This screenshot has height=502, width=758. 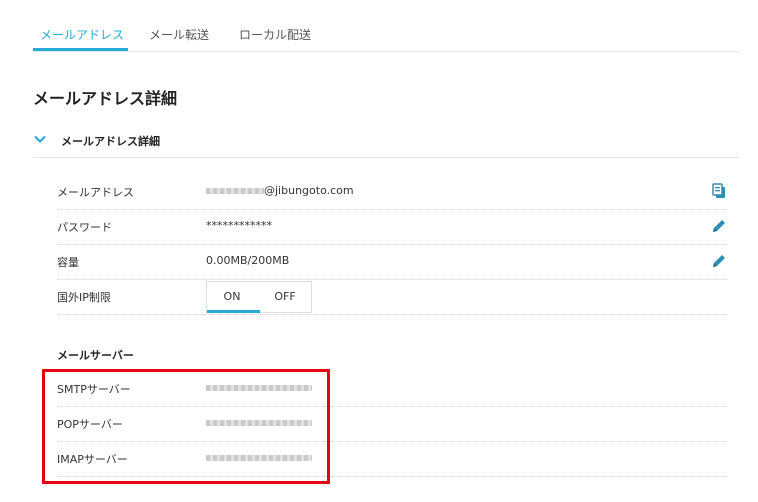 What do you see at coordinates (386, 26) in the screenshot?
I see `tab-bar: メールアドレス メール転送 ローカル配送` at bounding box center [386, 26].